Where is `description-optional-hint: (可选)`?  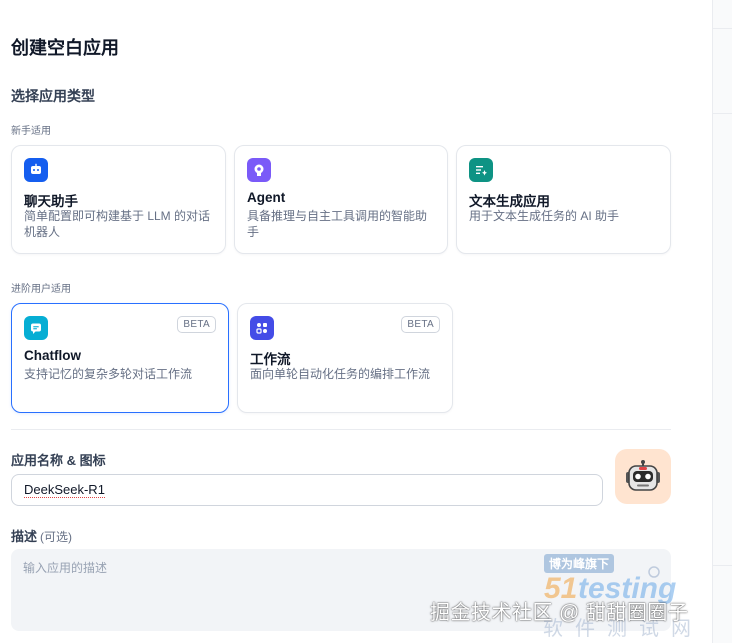
description-optional-hint: (可选) is located at coordinates (56, 537).